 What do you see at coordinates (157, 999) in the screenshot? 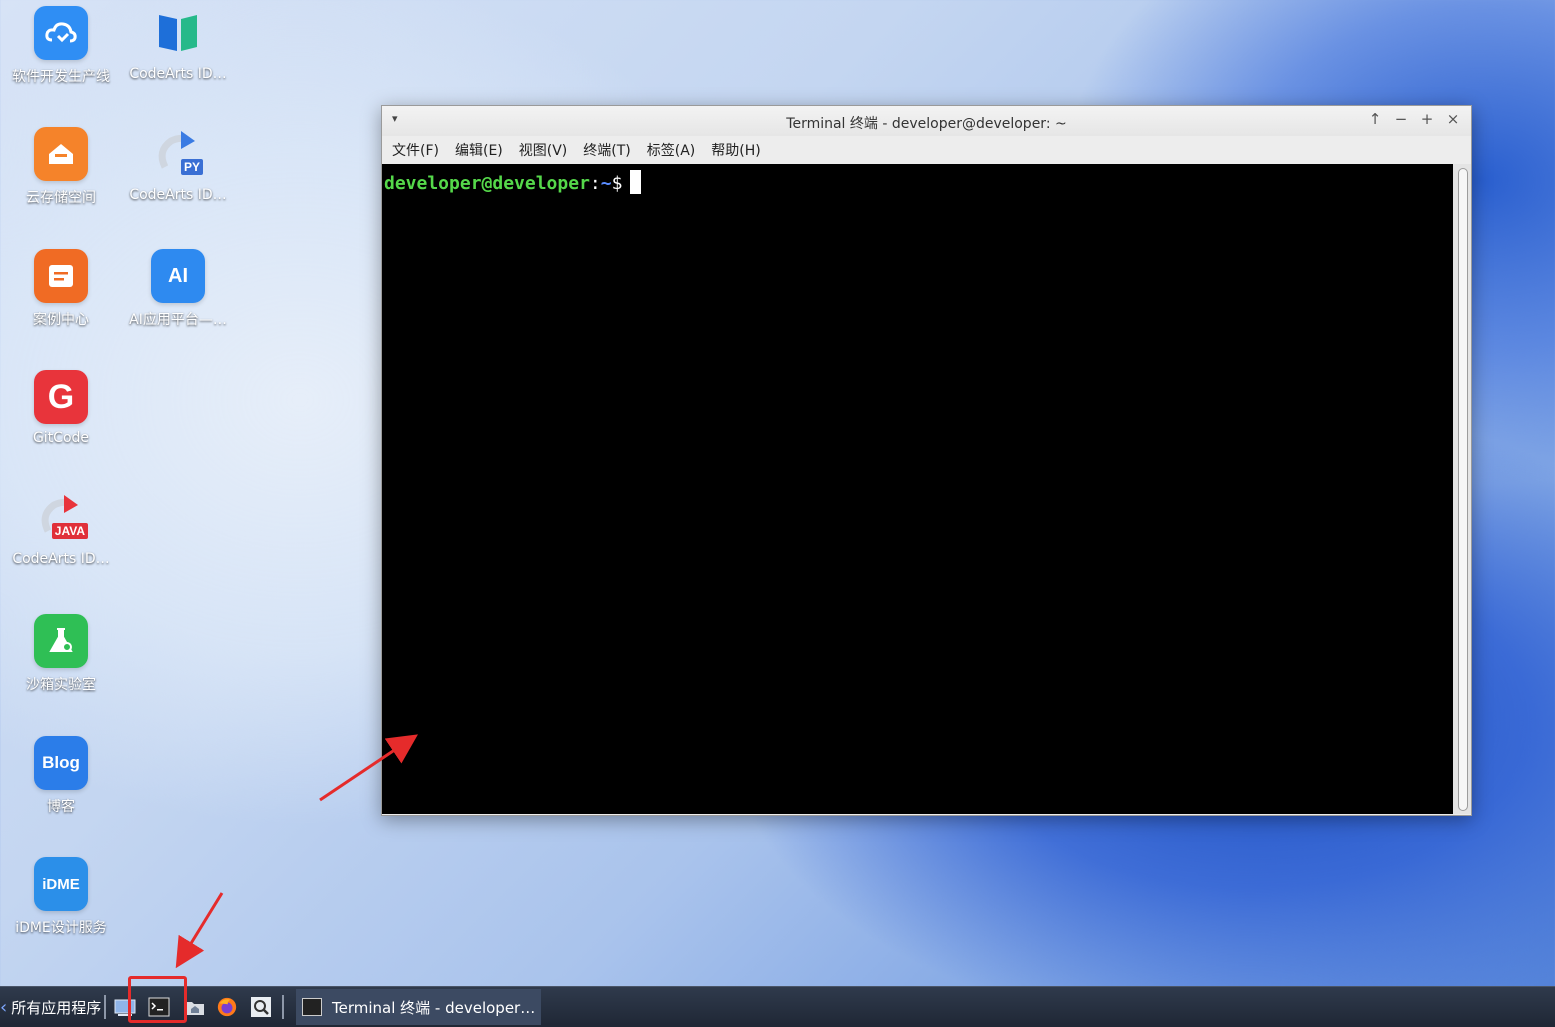
I see `annotation-highlight-box` at bounding box center [157, 999].